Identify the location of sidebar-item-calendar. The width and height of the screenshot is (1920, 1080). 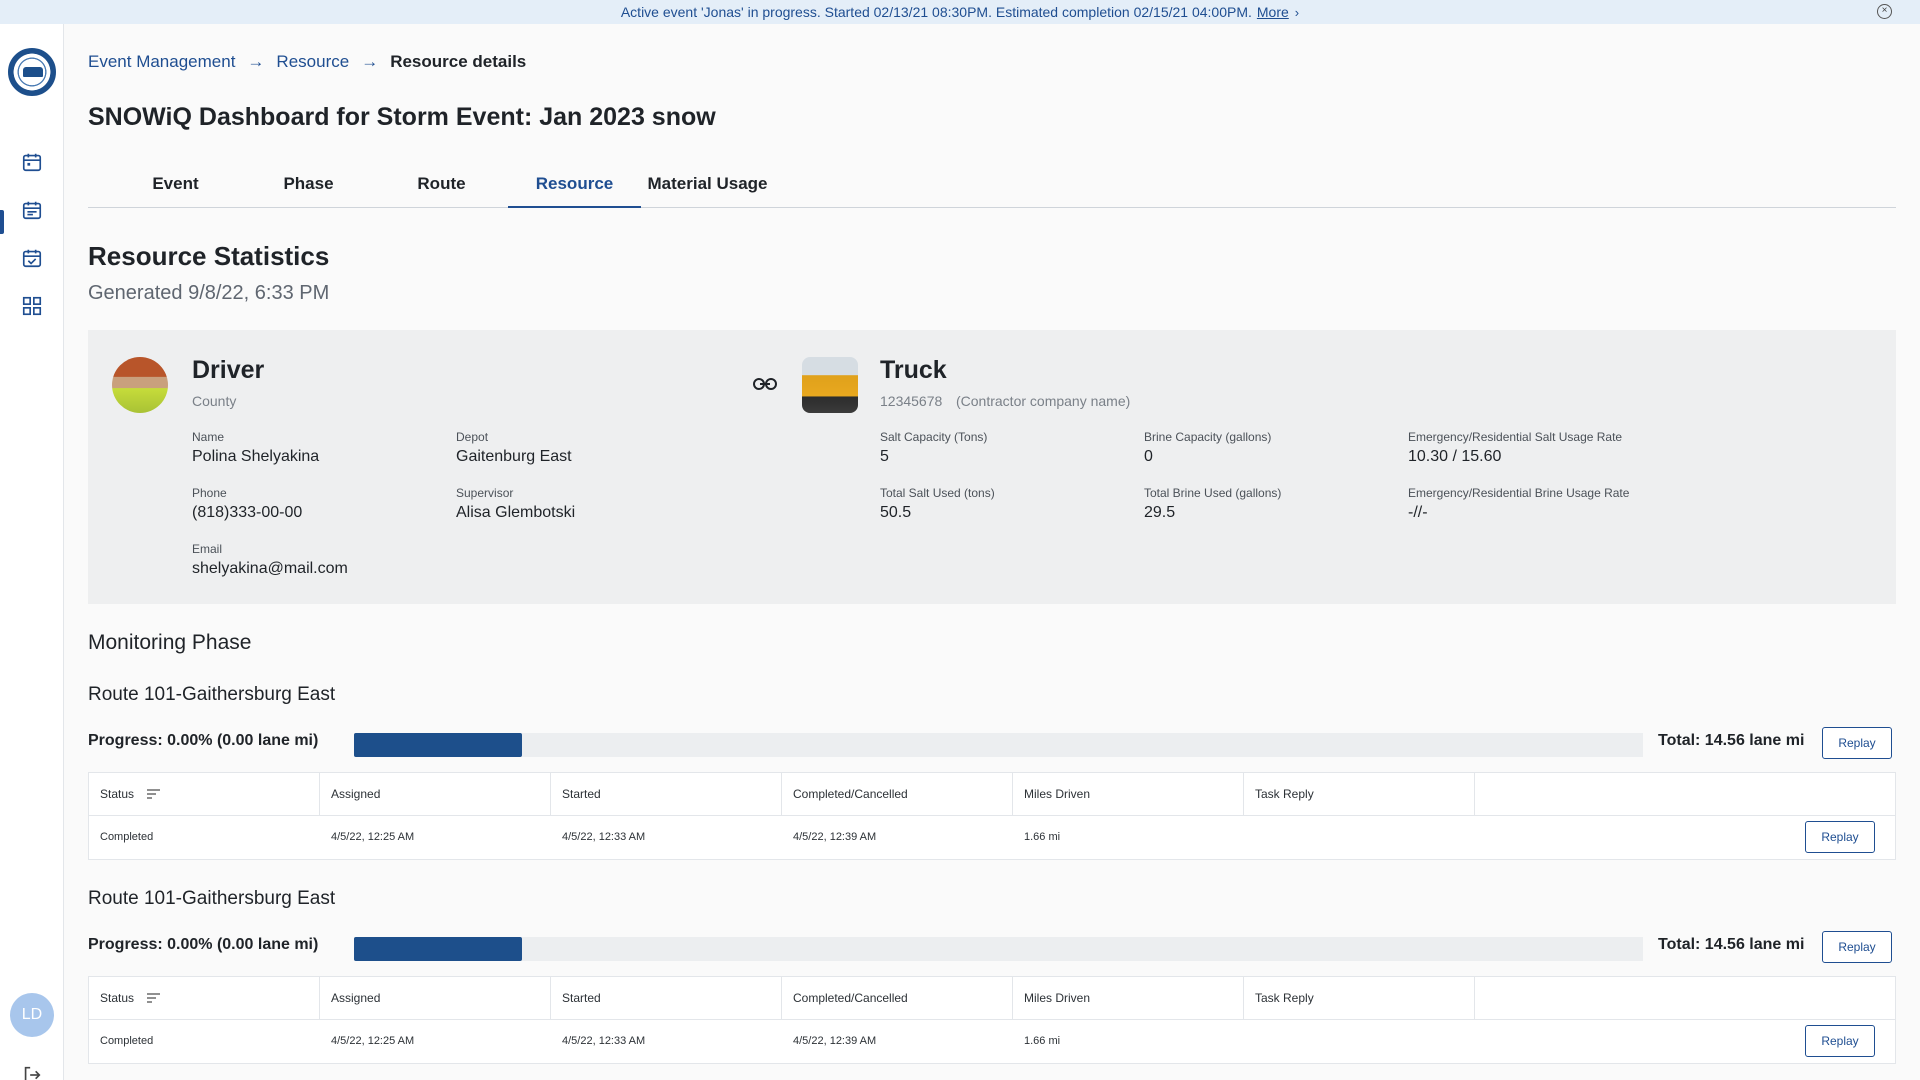
(32, 162).